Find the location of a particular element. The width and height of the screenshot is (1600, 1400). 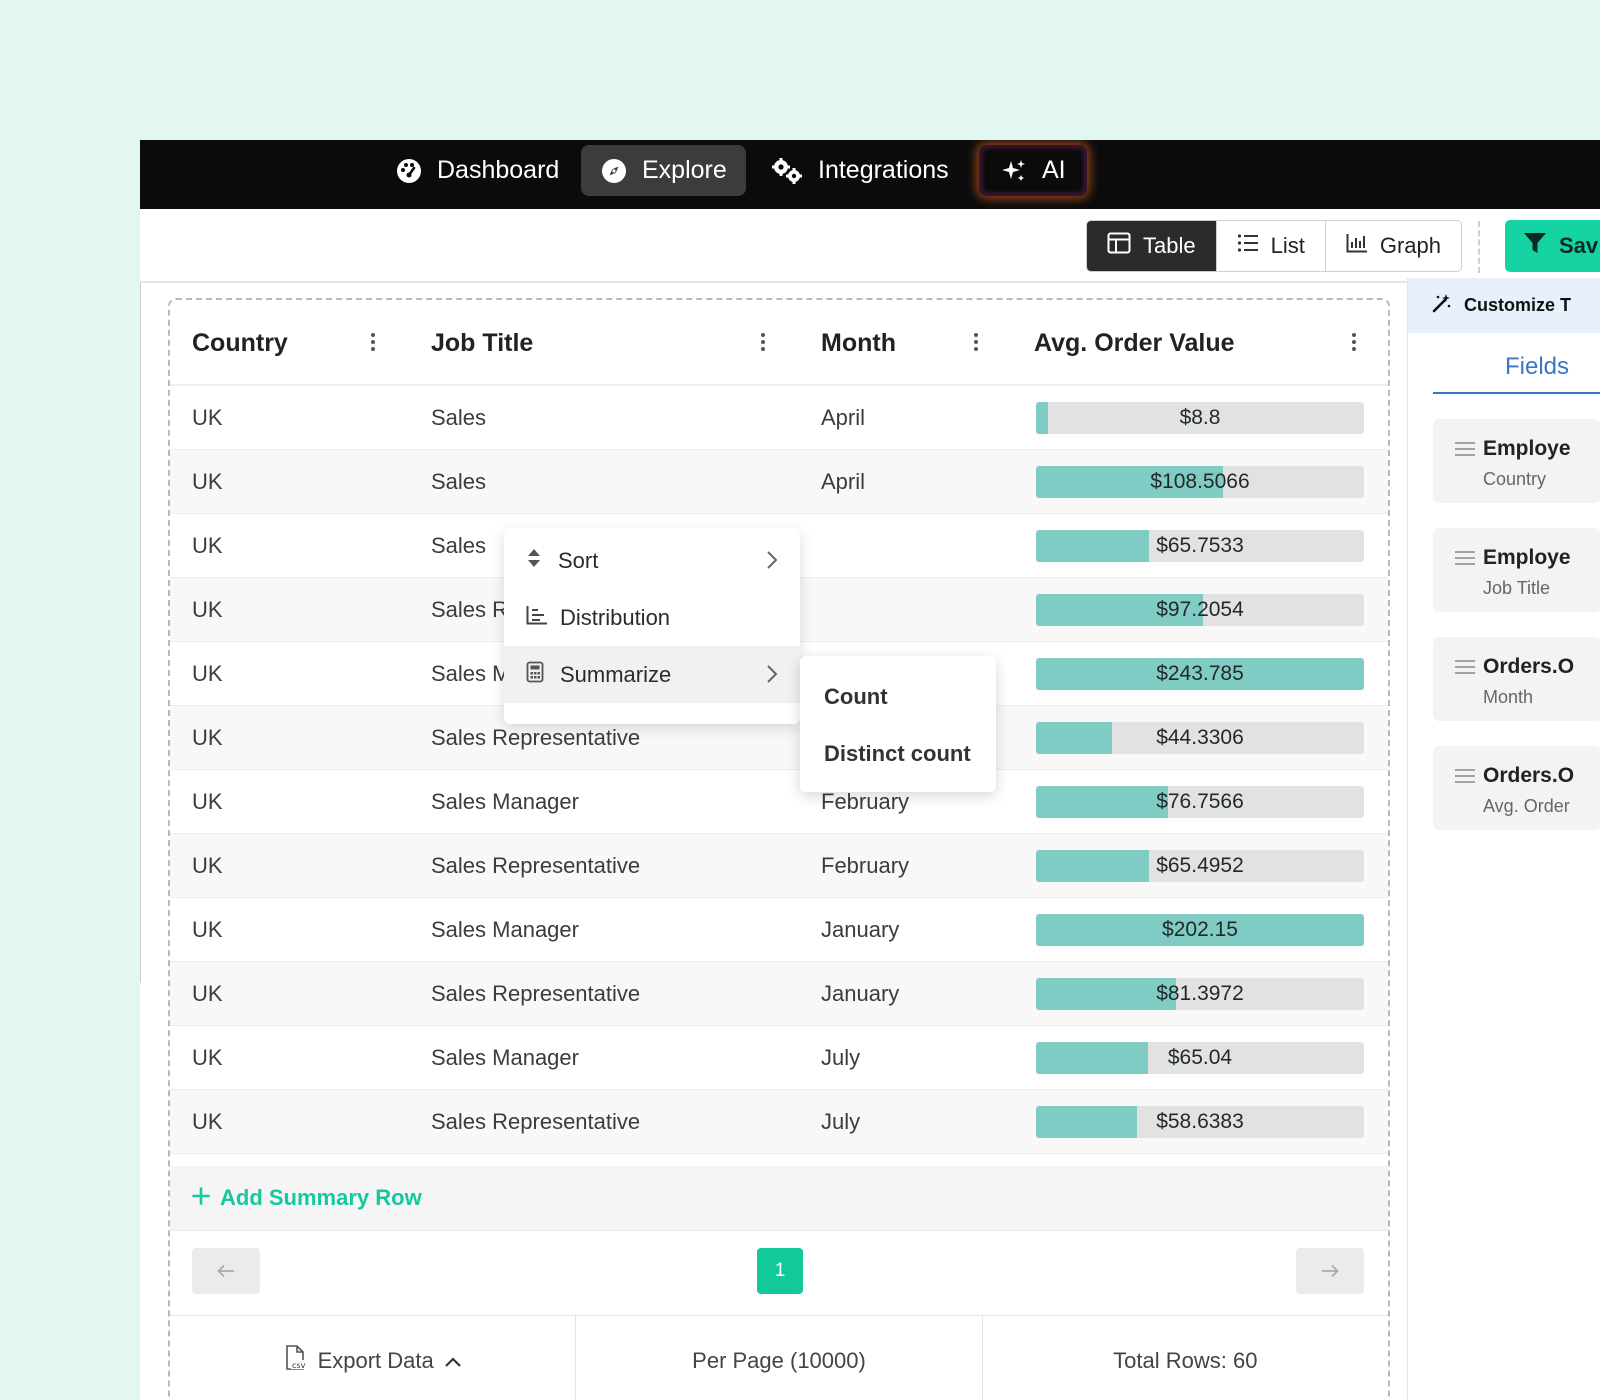

menu-item-sort: Sort is located at coordinates (652, 560).